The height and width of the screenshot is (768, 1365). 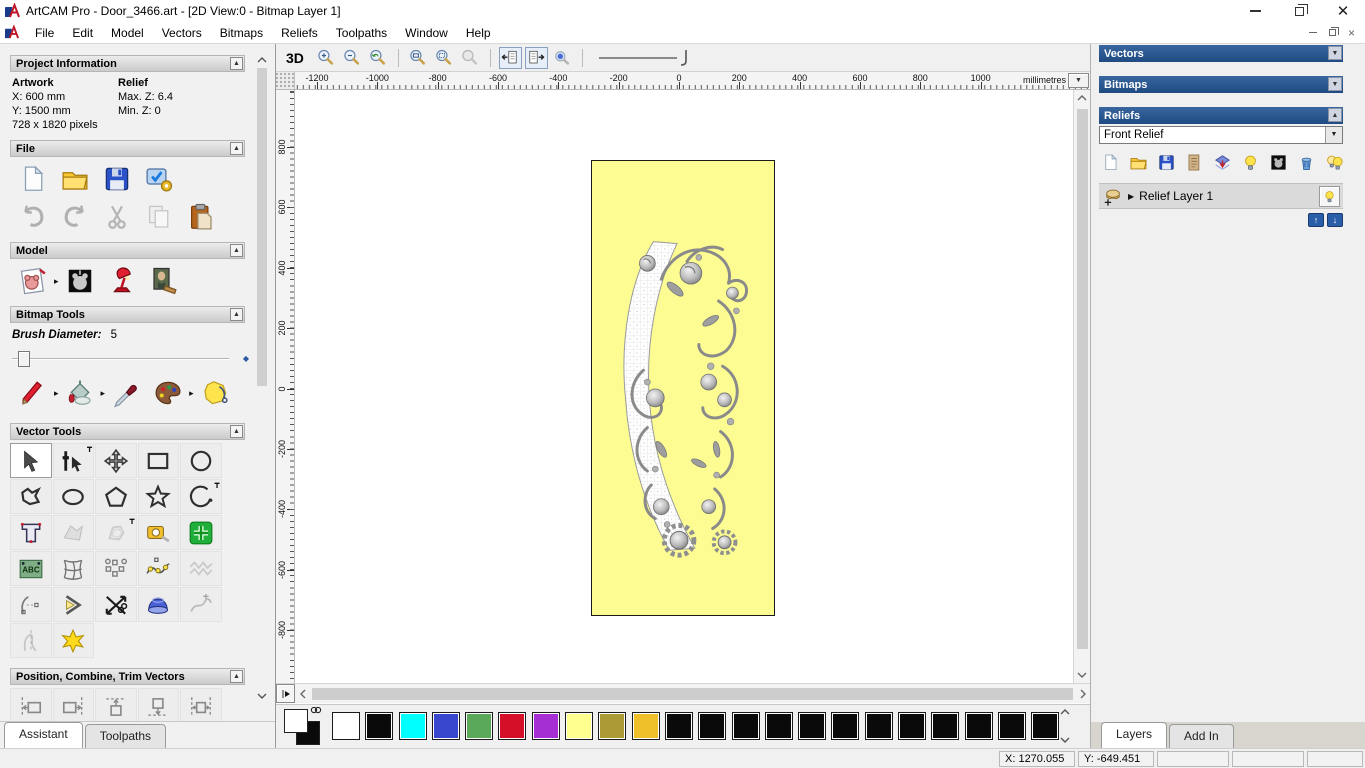 I want to click on spline-tool, so click(x=201, y=604).